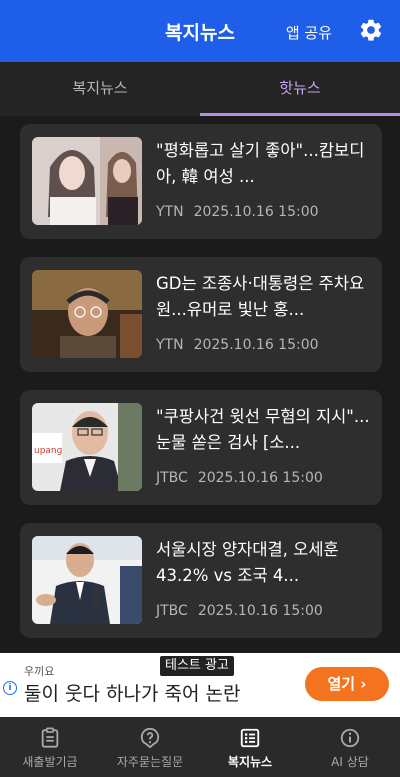  What do you see at coordinates (347, 684) in the screenshot?
I see `ad-open-button: 열기 ›` at bounding box center [347, 684].